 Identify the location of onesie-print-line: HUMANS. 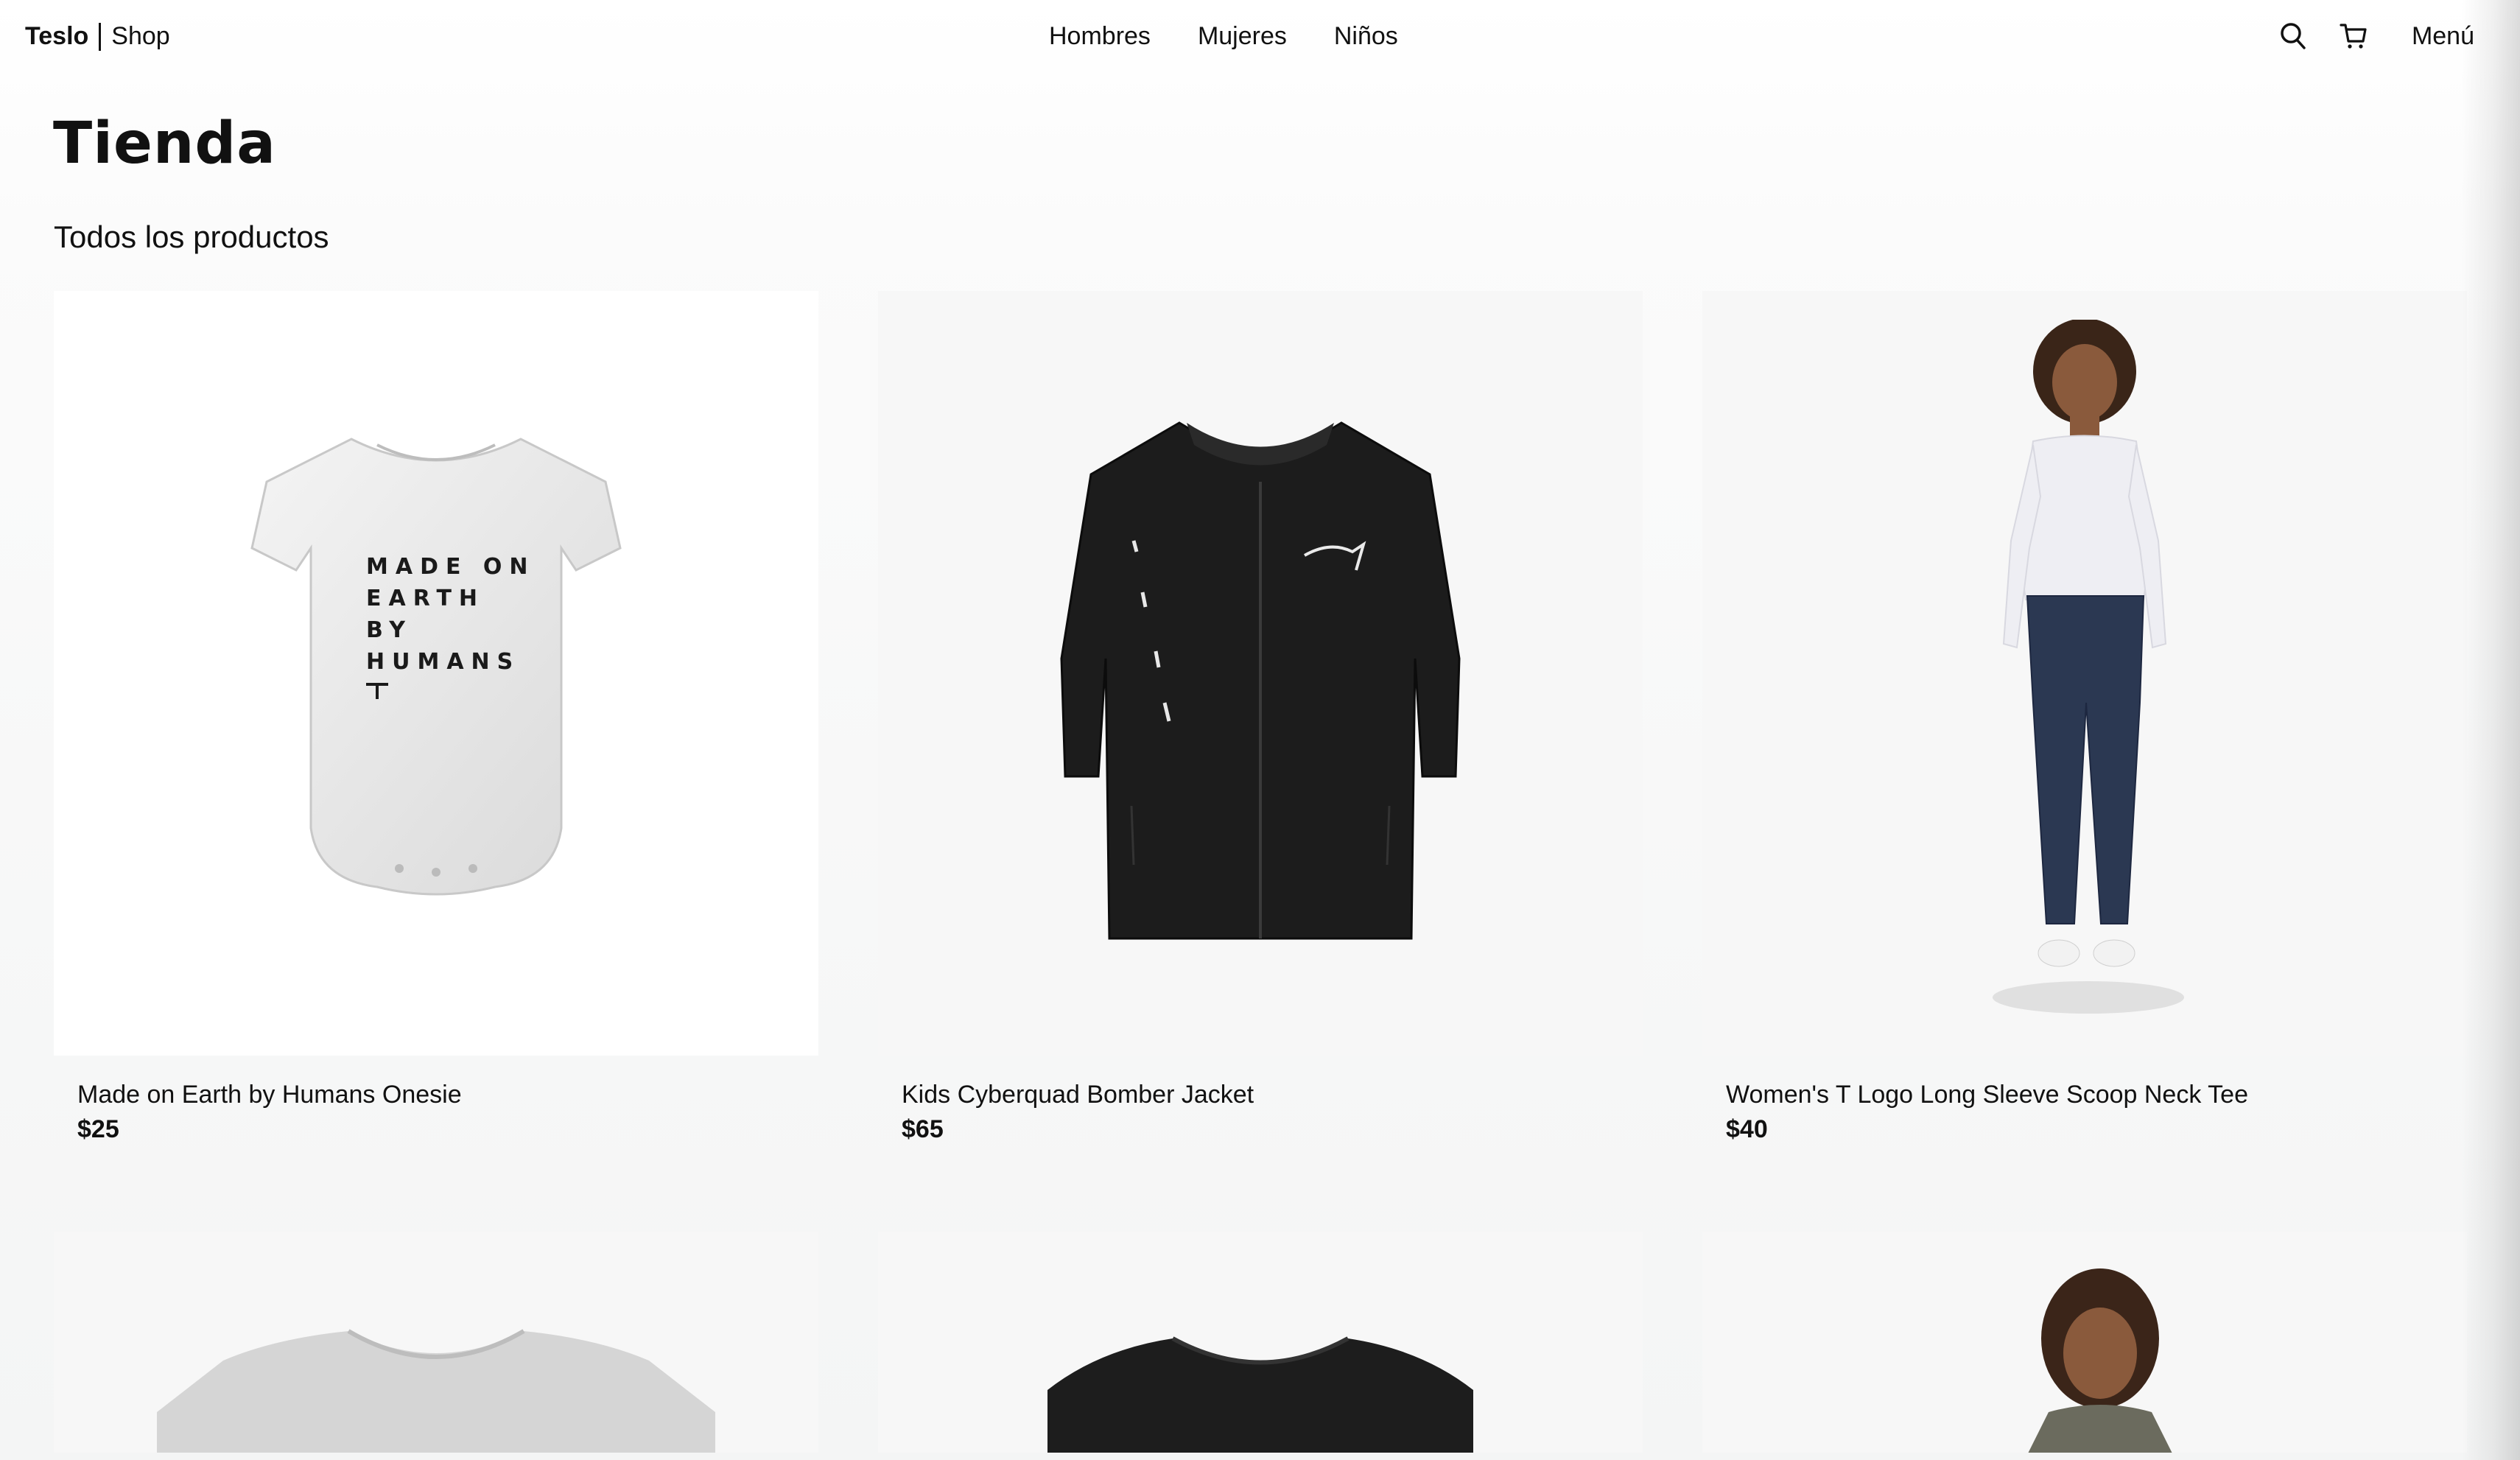
(443, 662).